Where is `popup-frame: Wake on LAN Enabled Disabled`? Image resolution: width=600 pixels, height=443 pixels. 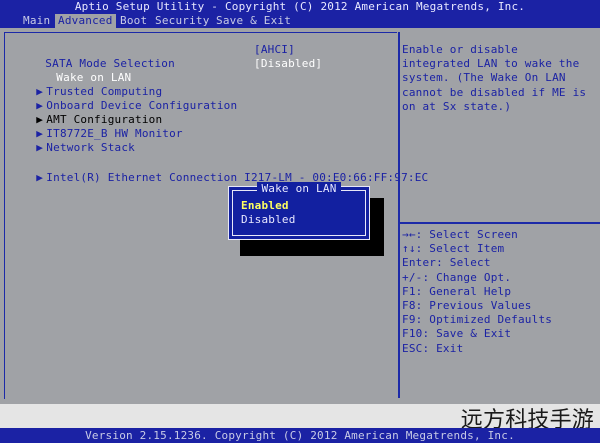 popup-frame: Wake on LAN Enabled Disabled is located at coordinates (299, 209).